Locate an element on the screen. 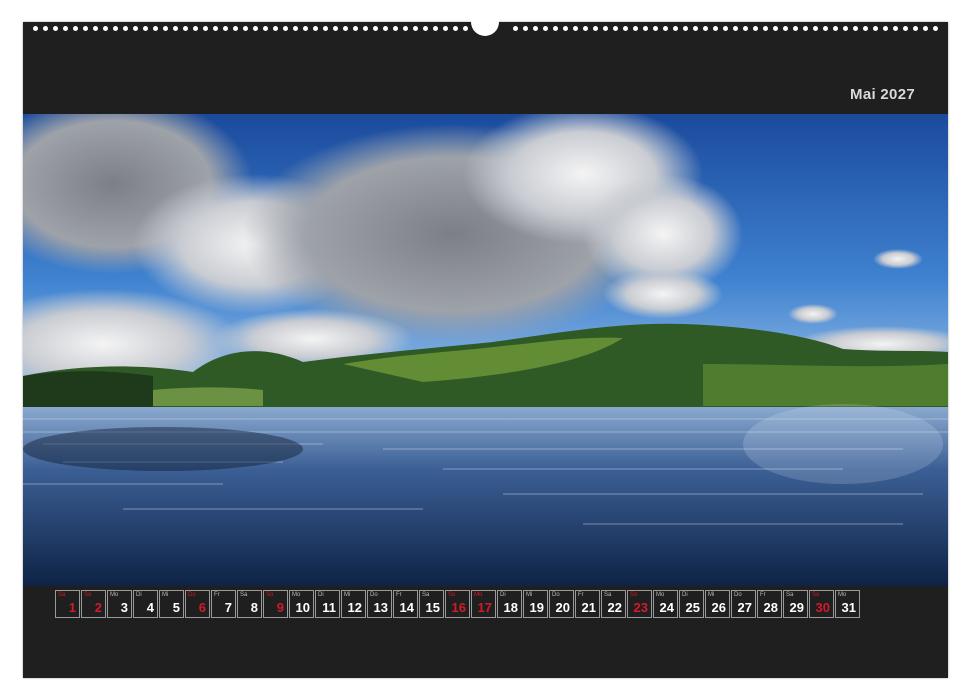 The width and height of the screenshot is (971, 700). day-cell: Fr 7 is located at coordinates (223, 604).